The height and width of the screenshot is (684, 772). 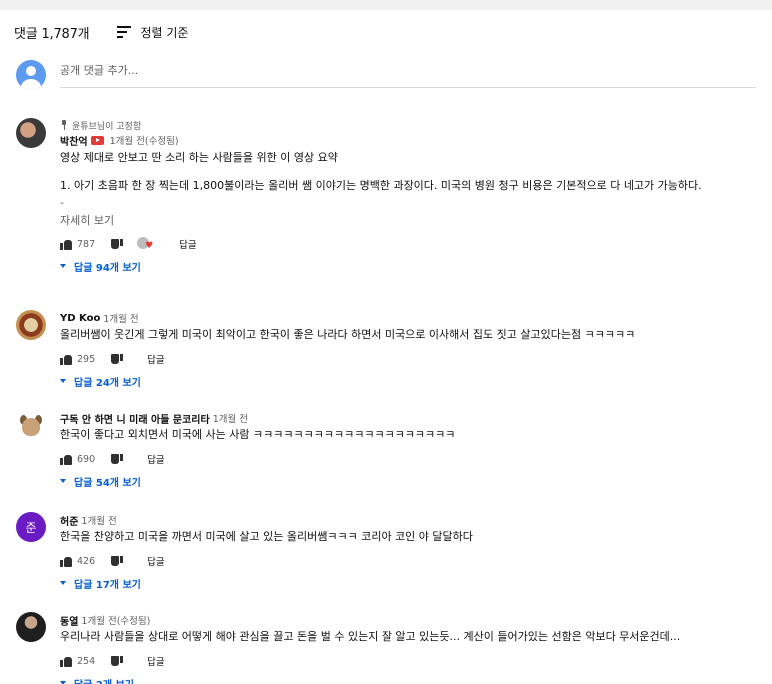 I want to click on pinned-label: 윤튜브님이 고정함, so click(x=410, y=125).